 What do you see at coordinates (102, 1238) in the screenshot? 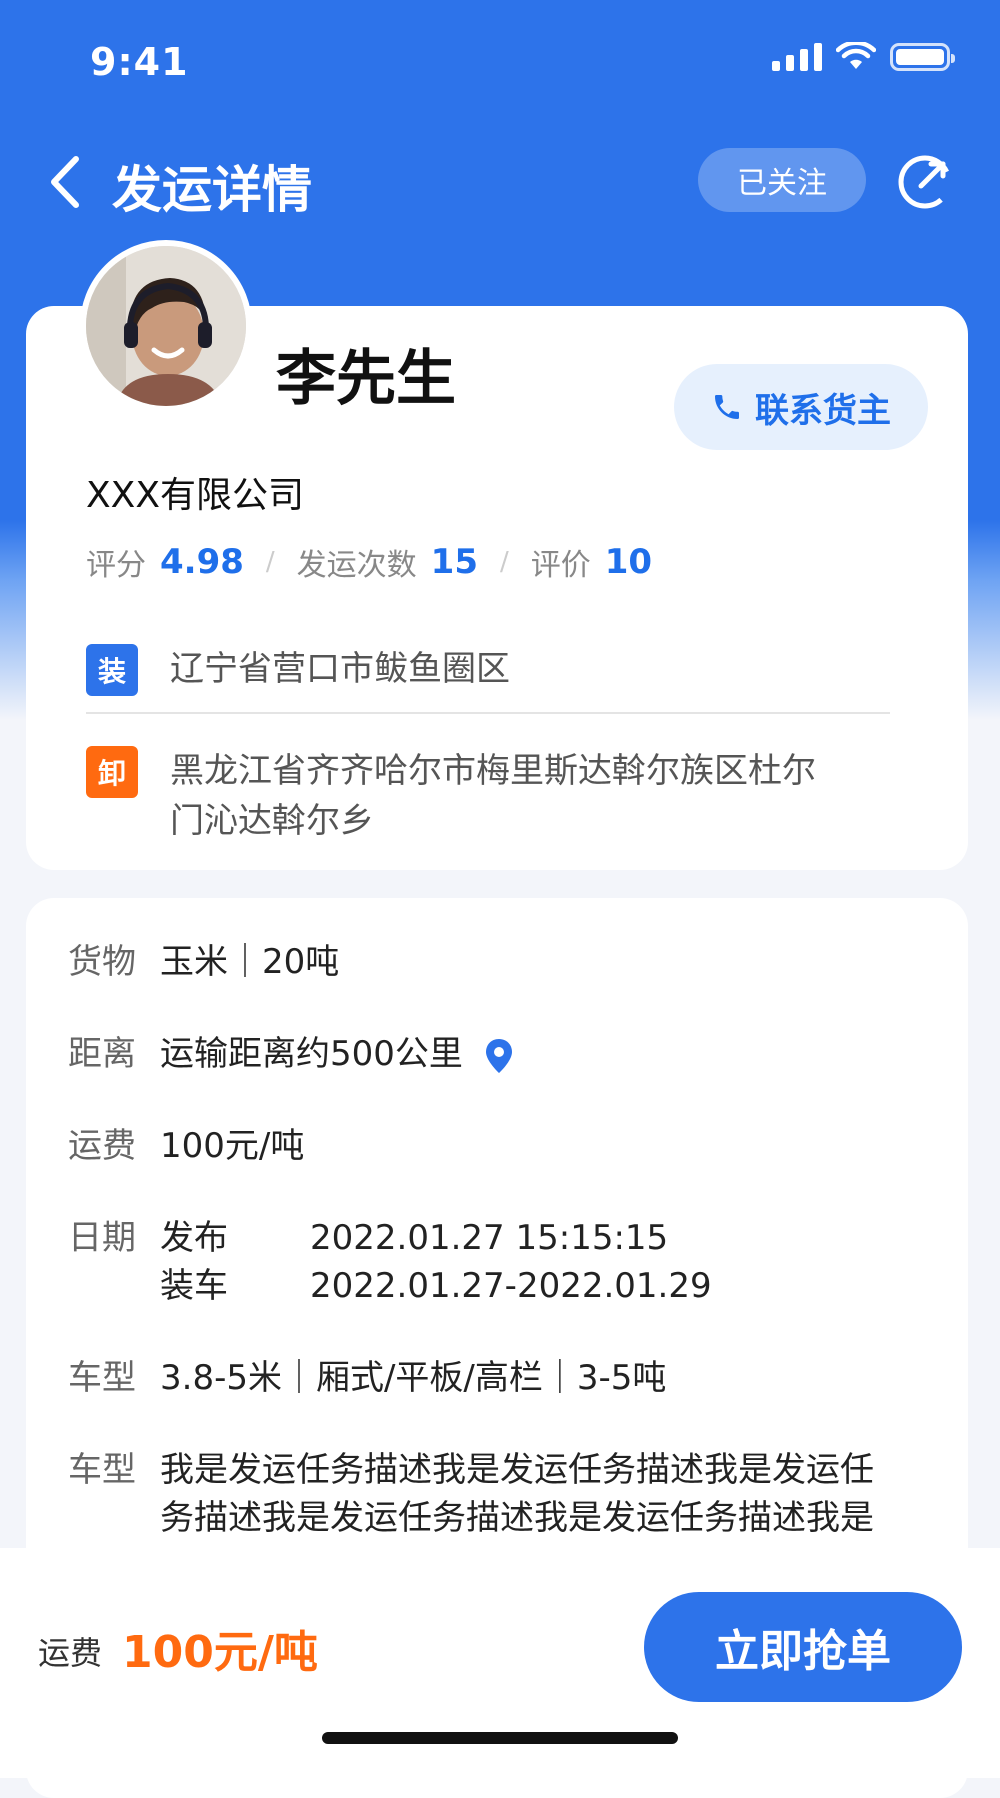
I see `date-label: 日期` at bounding box center [102, 1238].